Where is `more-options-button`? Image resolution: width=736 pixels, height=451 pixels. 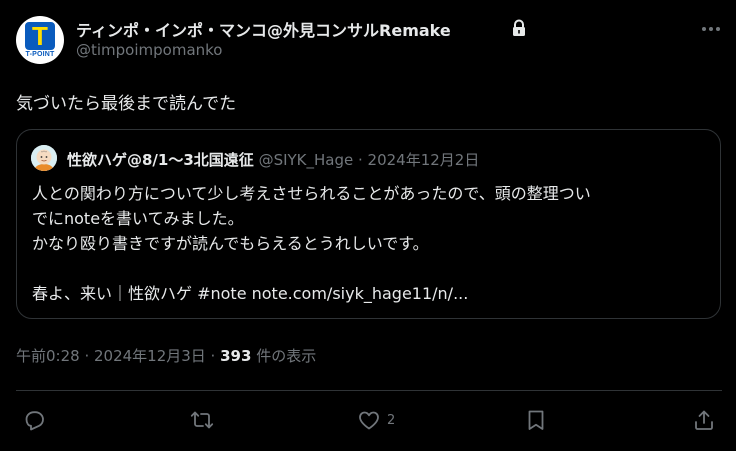
more-options-button is located at coordinates (711, 29).